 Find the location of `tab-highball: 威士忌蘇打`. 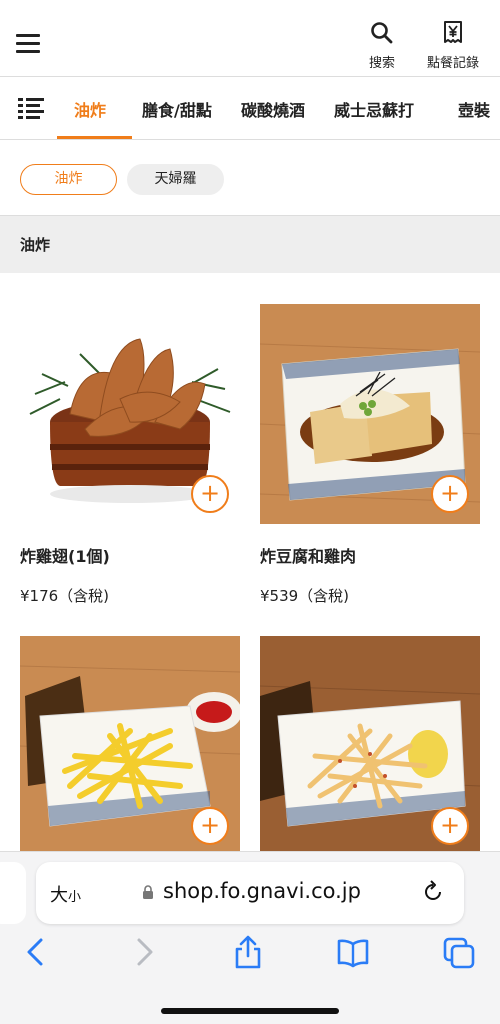

tab-highball: 威士忌蘇打 is located at coordinates (374, 109).